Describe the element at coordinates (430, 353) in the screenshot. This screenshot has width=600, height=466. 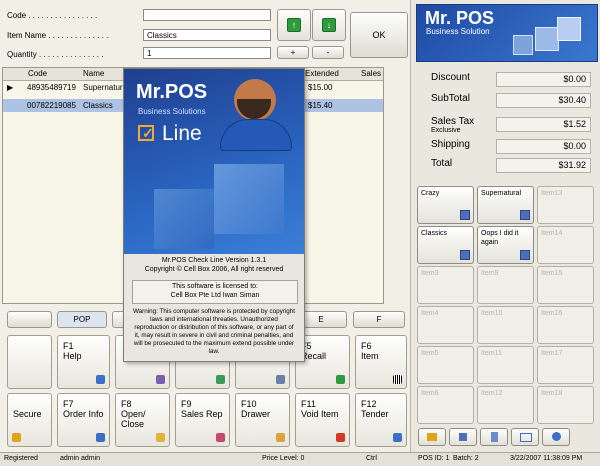
I see `item-button-label: Item5` at that location.